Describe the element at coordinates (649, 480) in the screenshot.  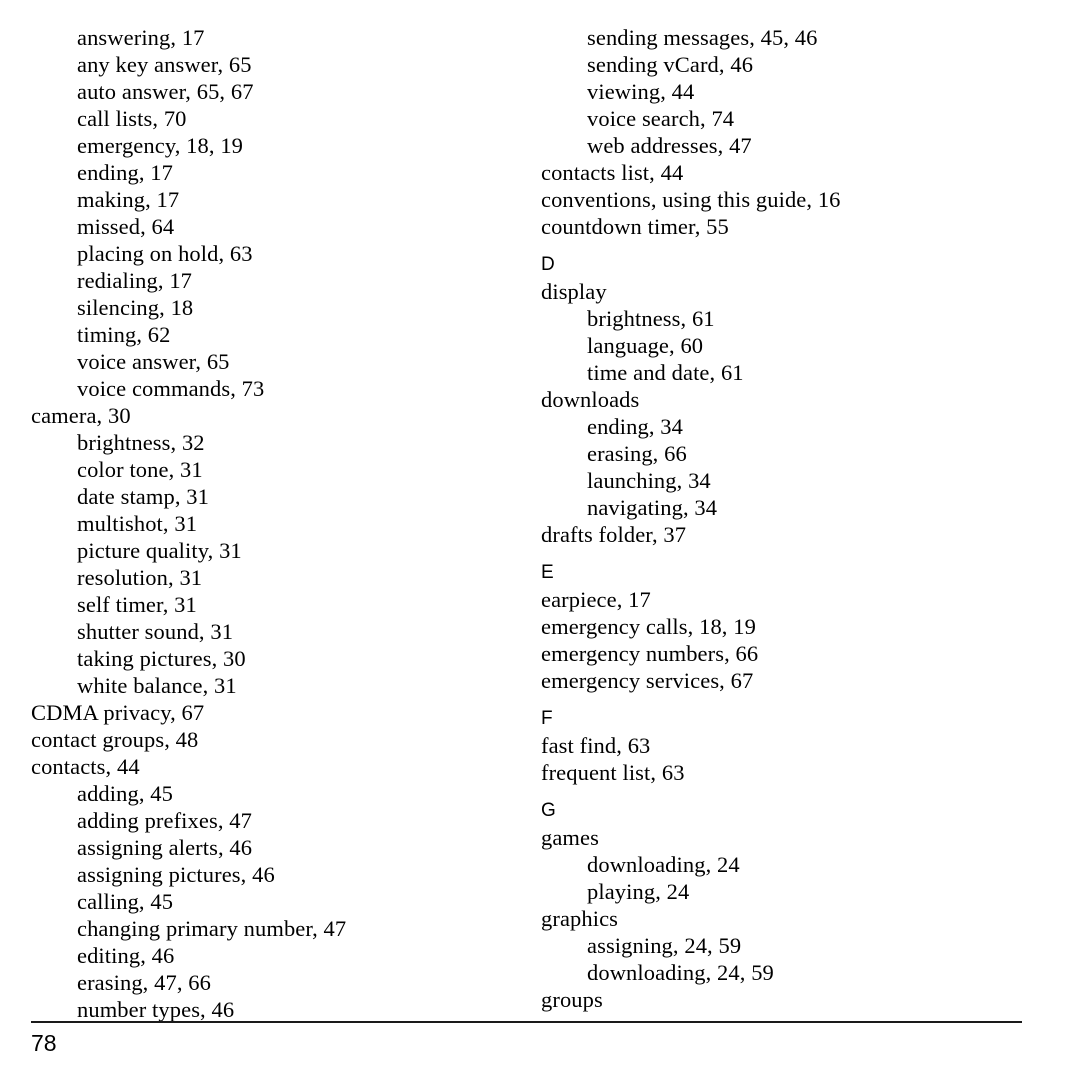
I see `index-subentry: launching, 34` at that location.